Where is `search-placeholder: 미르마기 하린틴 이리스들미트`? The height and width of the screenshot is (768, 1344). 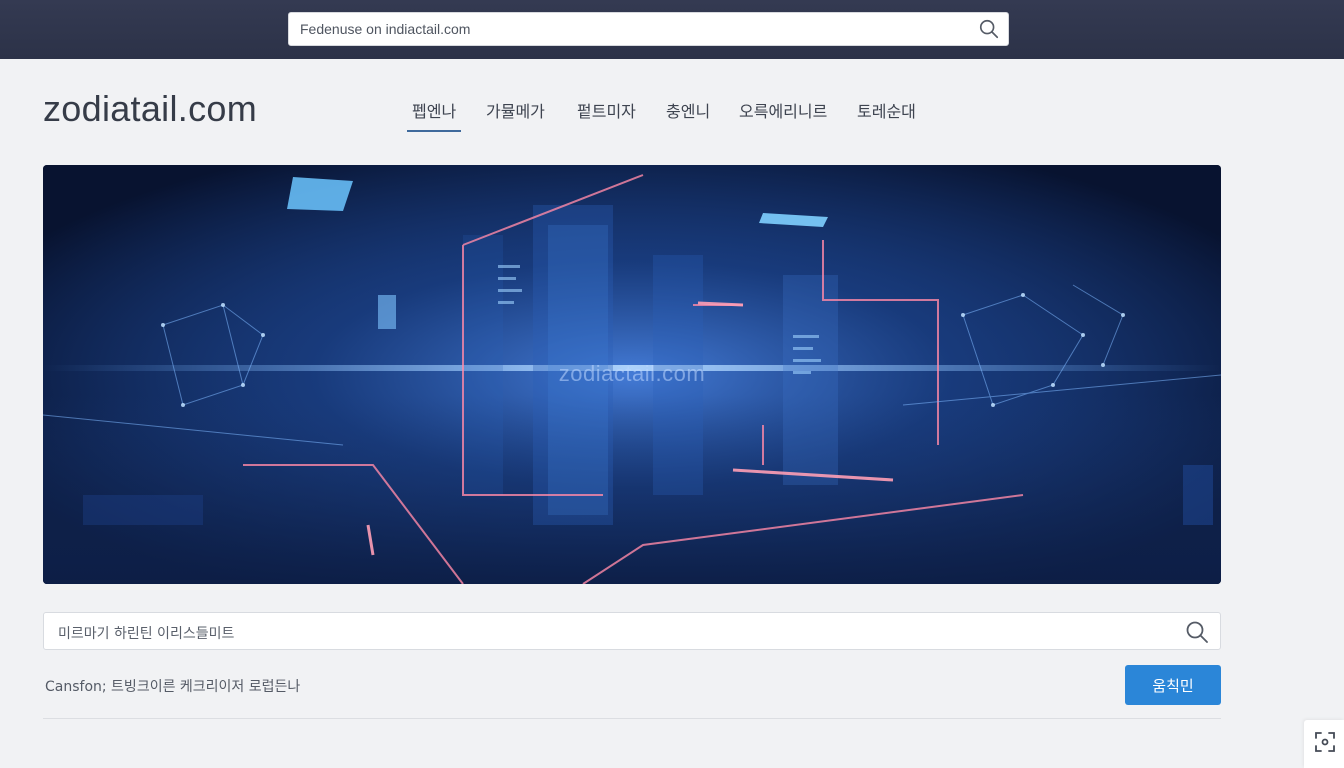 search-placeholder: 미르마기 하린틴 이리스들미트 is located at coordinates (146, 634).